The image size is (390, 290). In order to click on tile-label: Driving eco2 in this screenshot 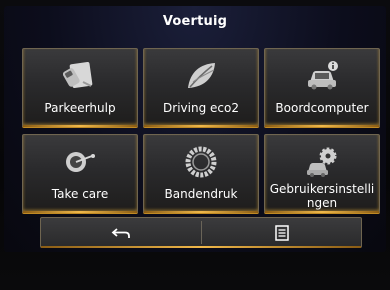, I will do `click(201, 108)`.